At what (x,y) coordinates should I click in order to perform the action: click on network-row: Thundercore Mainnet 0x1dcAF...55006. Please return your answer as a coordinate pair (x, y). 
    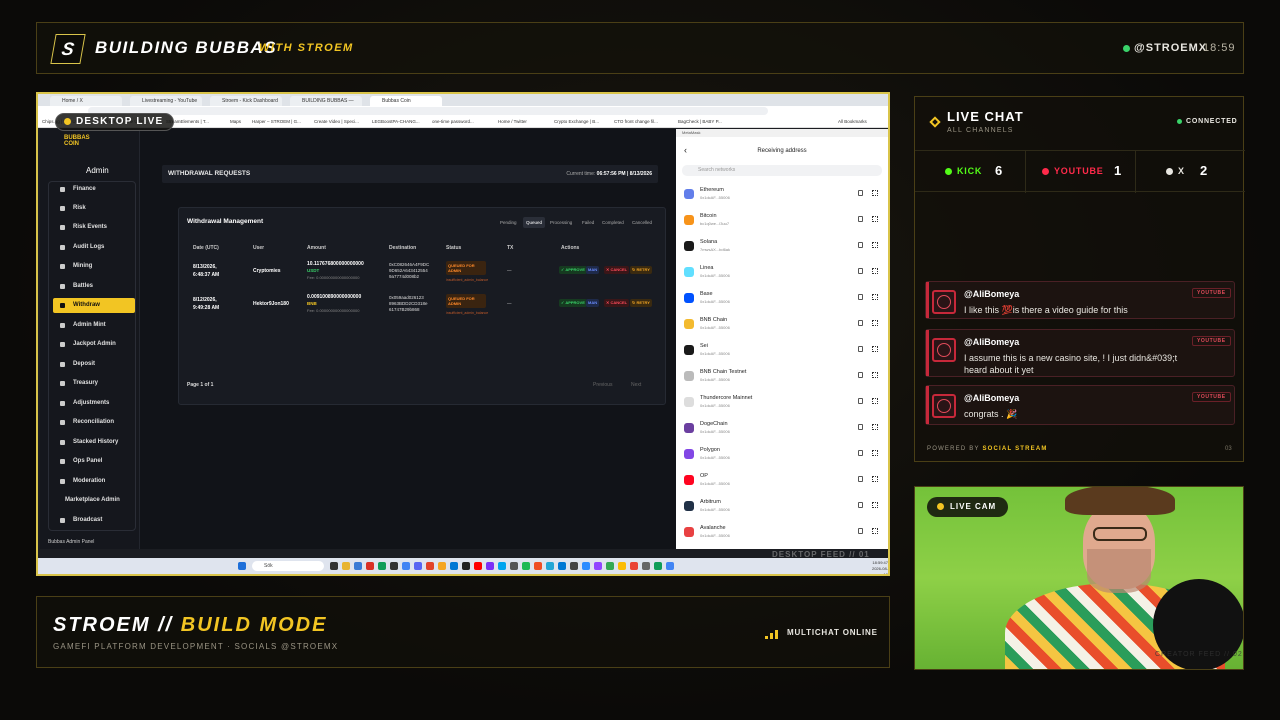
    Looking at the image, I should click on (782, 404).